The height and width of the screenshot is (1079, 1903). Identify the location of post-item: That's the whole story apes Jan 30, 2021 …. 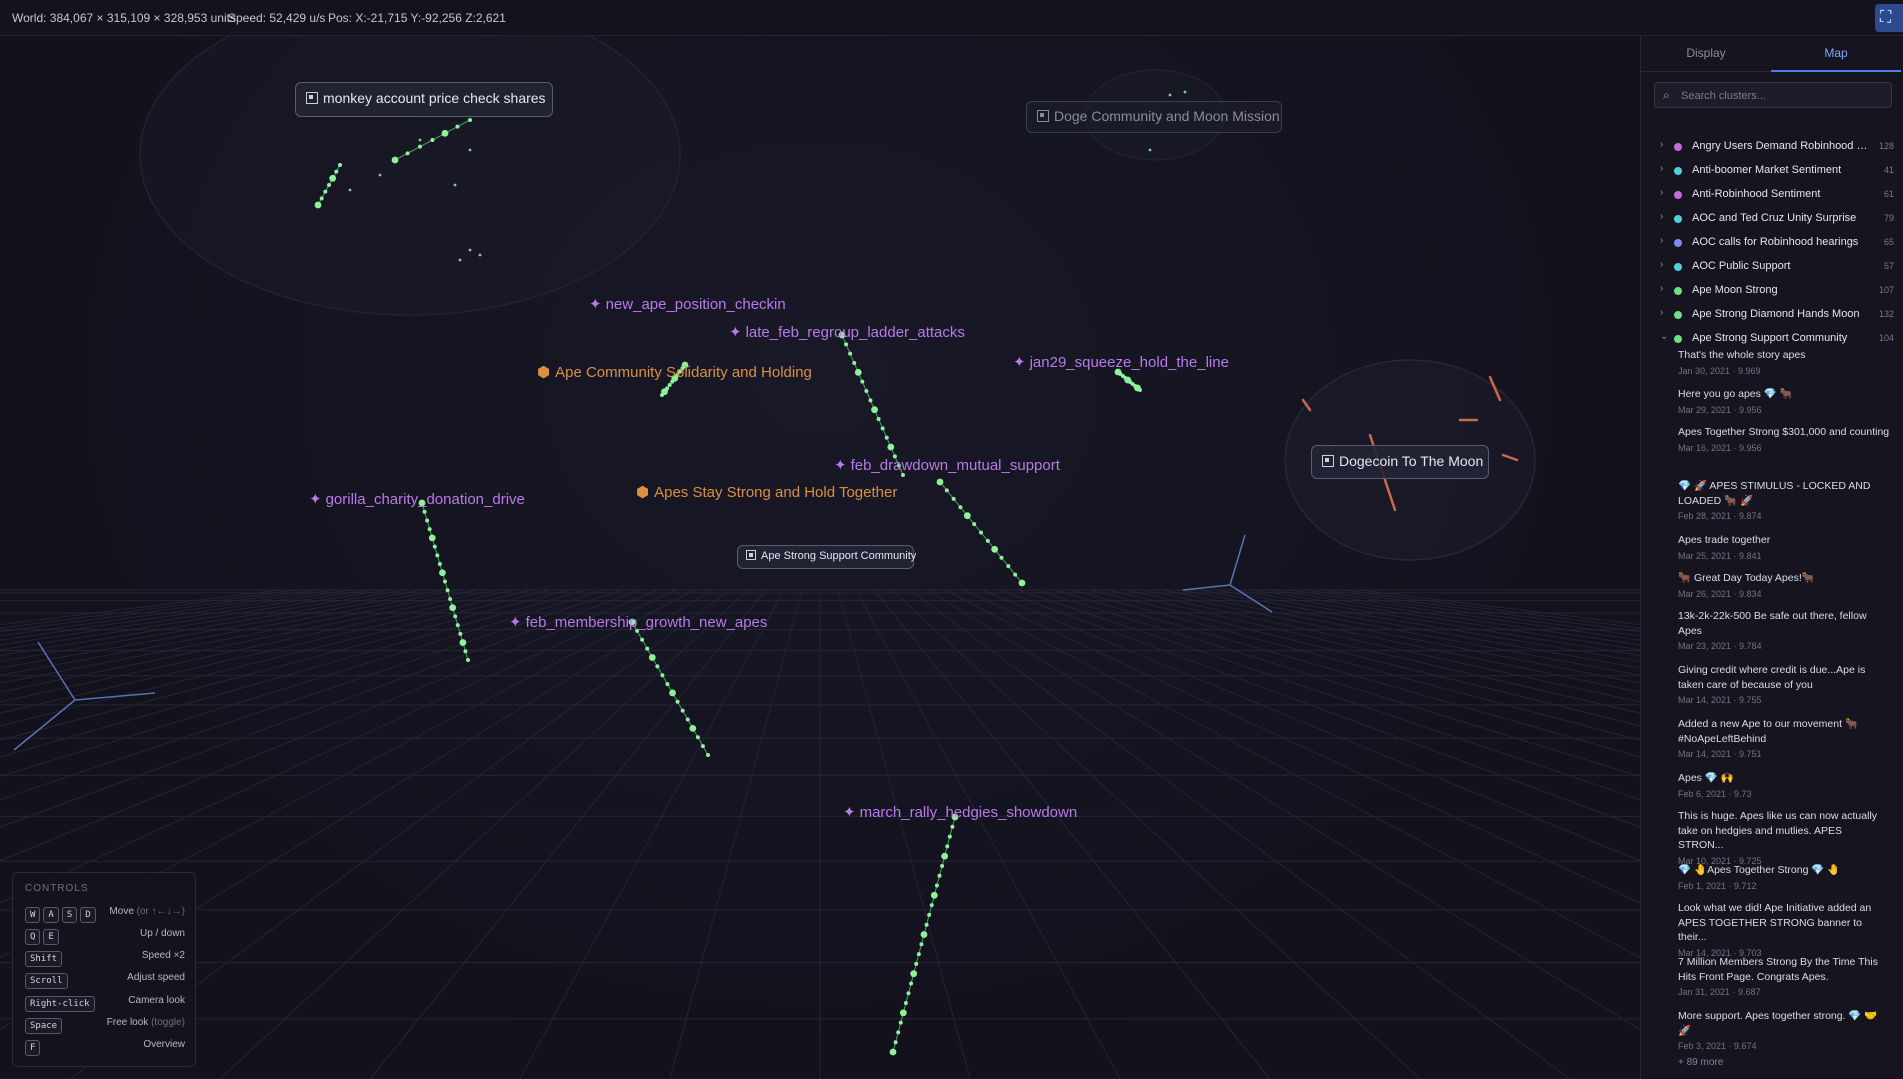
(1784, 362).